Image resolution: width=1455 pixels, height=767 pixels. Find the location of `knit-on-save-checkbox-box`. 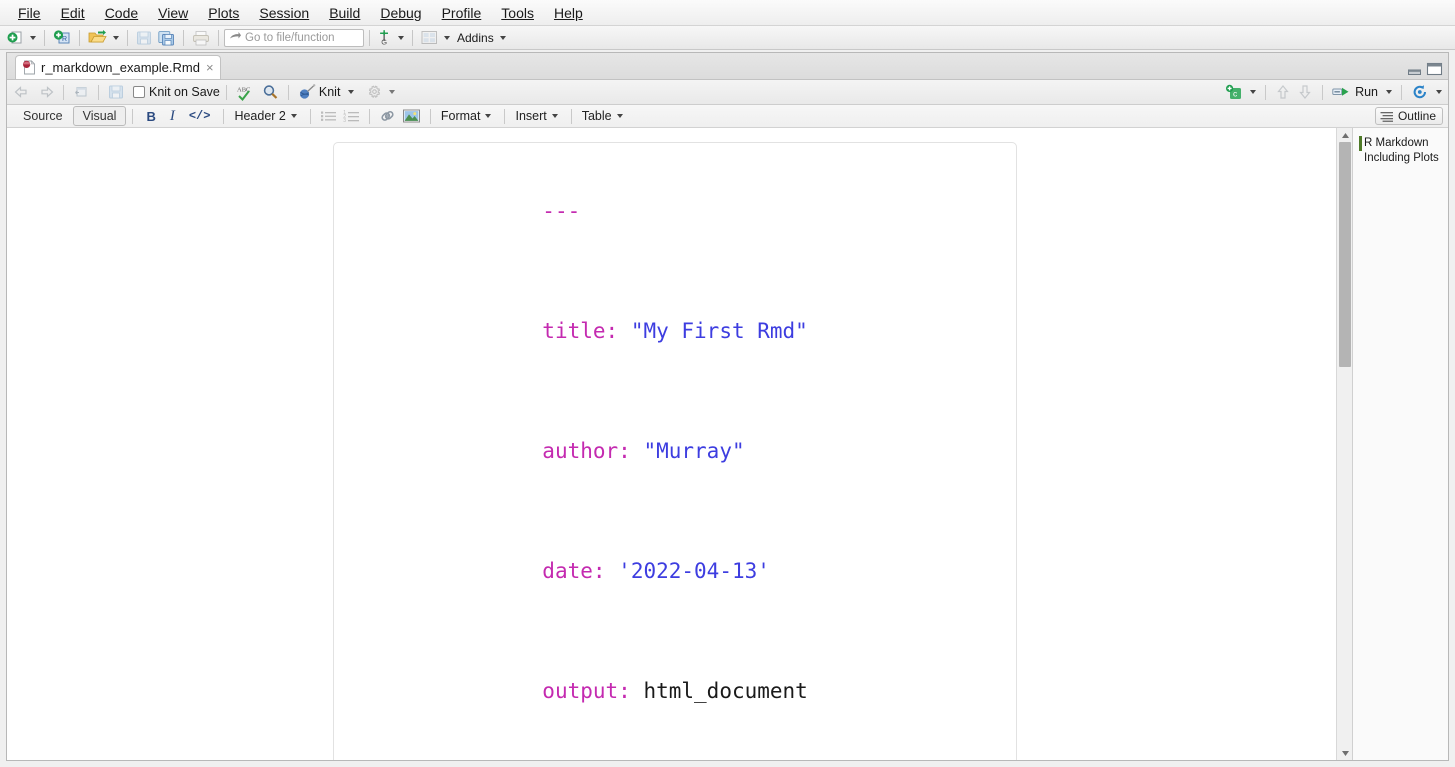

knit-on-save-checkbox-box is located at coordinates (139, 92).